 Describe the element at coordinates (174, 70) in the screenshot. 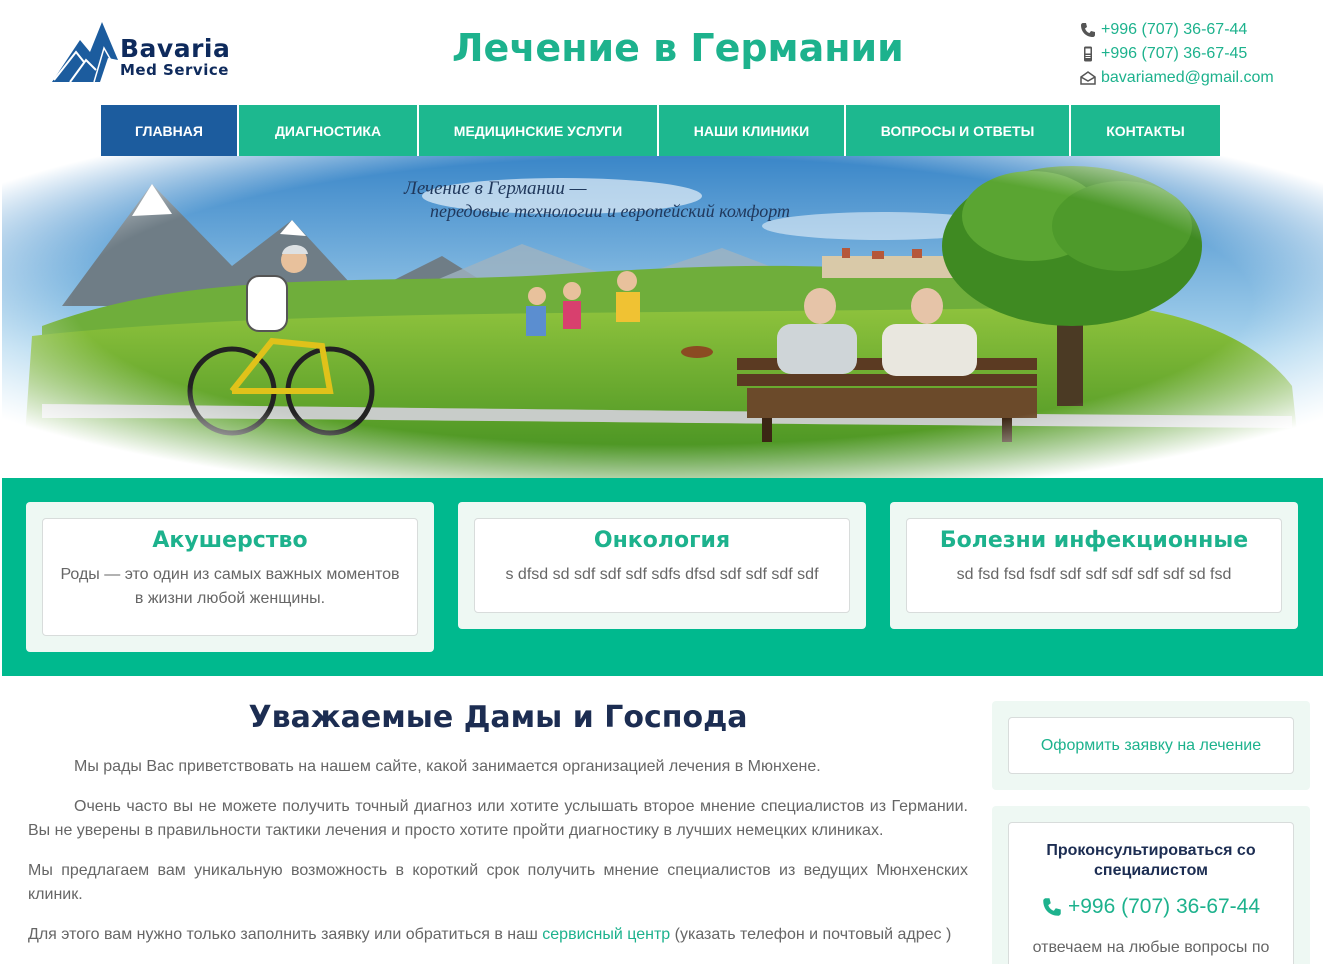

I see `logo-subtitle: Med Service` at that location.